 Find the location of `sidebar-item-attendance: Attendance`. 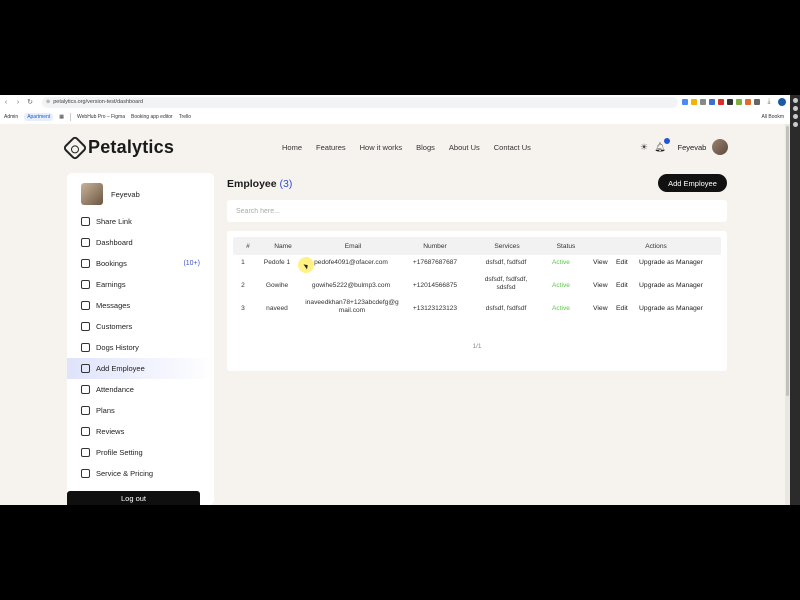

sidebar-item-attendance: Attendance is located at coordinates (140, 389).